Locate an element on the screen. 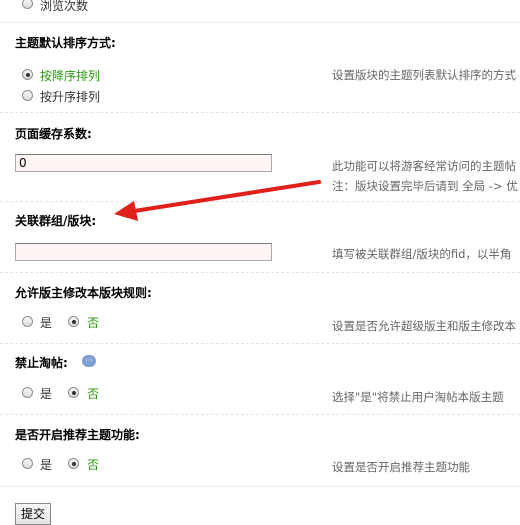  recommend-thread-title: 是否开启推荐主题功能: is located at coordinates (77, 435).